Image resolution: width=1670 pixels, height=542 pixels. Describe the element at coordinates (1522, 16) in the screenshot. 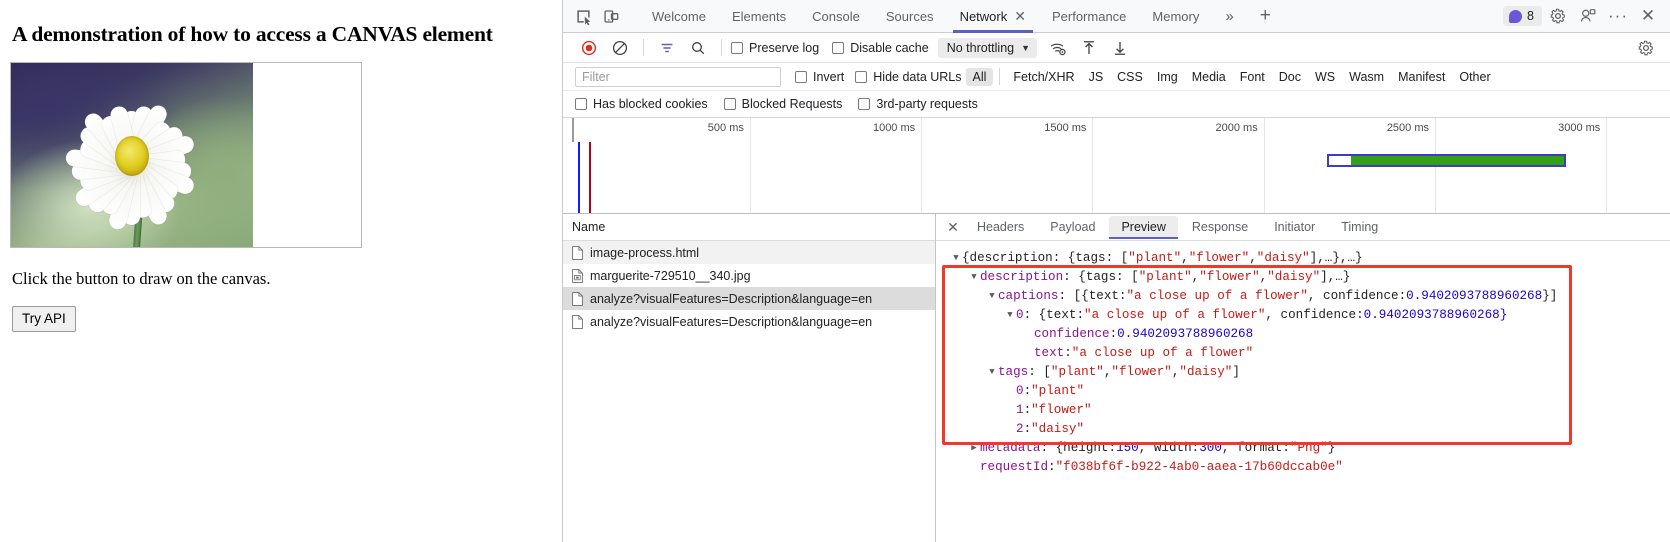

I see `issues-badge: 8` at that location.